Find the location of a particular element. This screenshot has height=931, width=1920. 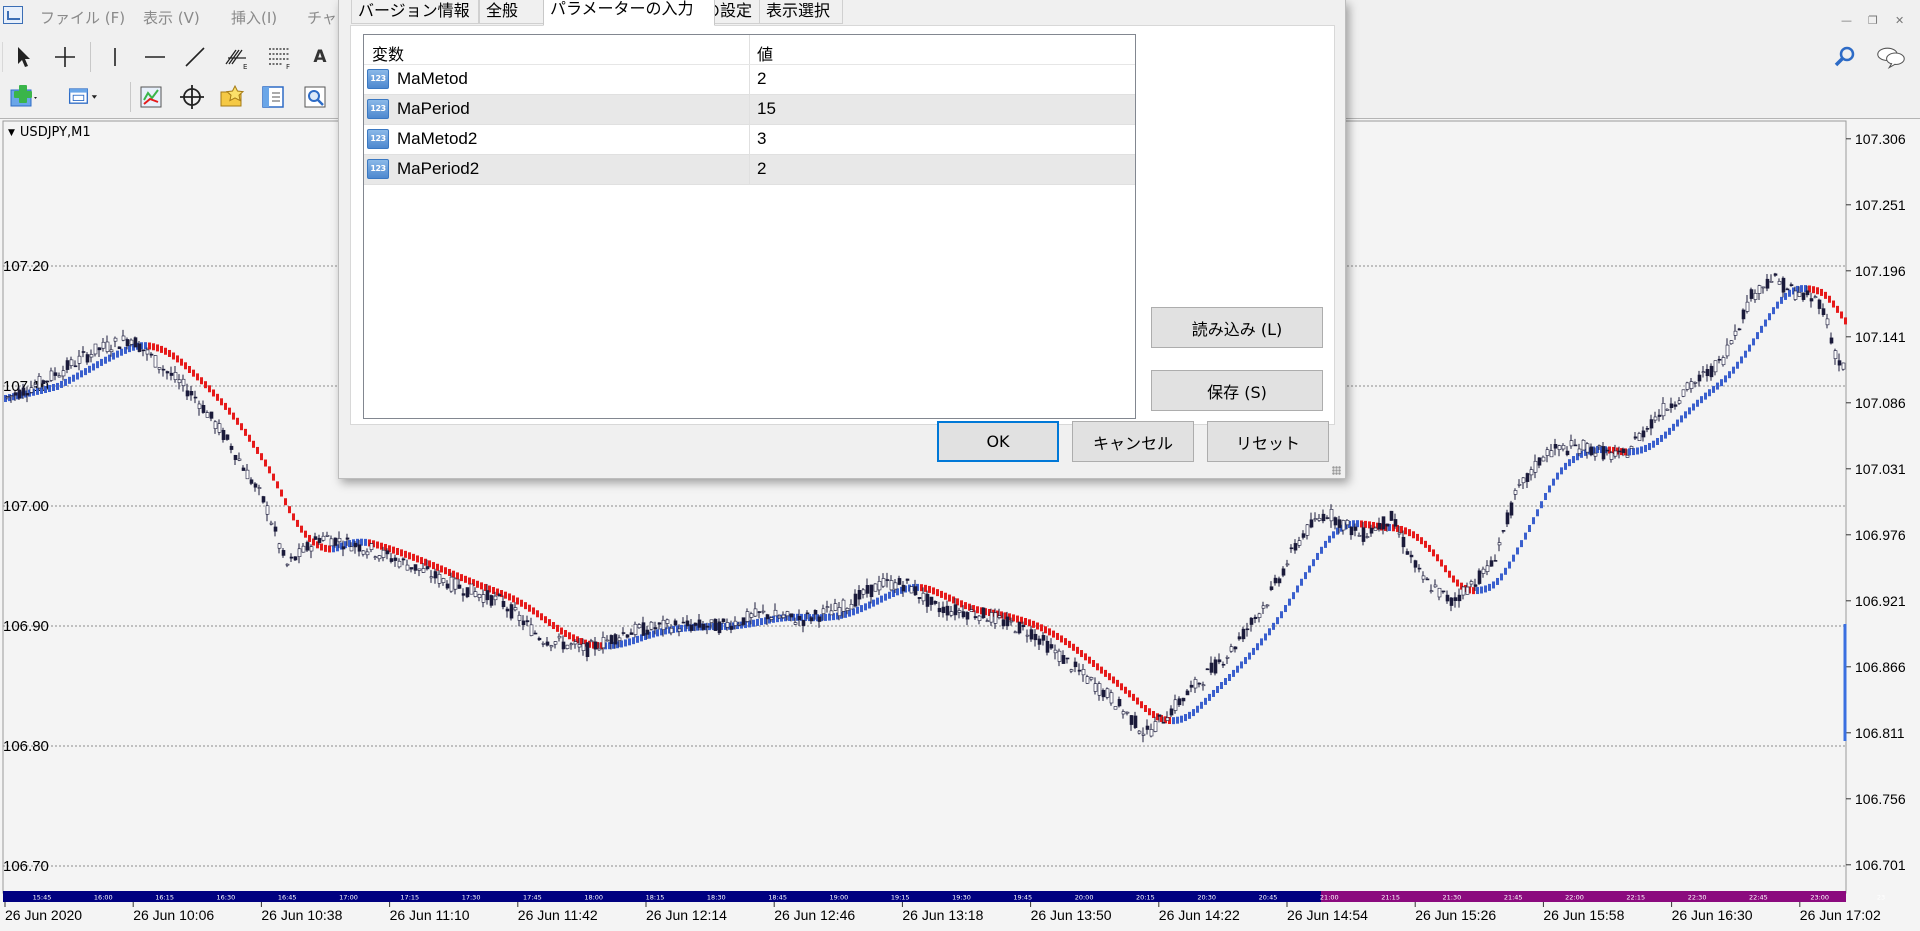

resize-grip-icon is located at coordinates (1336, 470).